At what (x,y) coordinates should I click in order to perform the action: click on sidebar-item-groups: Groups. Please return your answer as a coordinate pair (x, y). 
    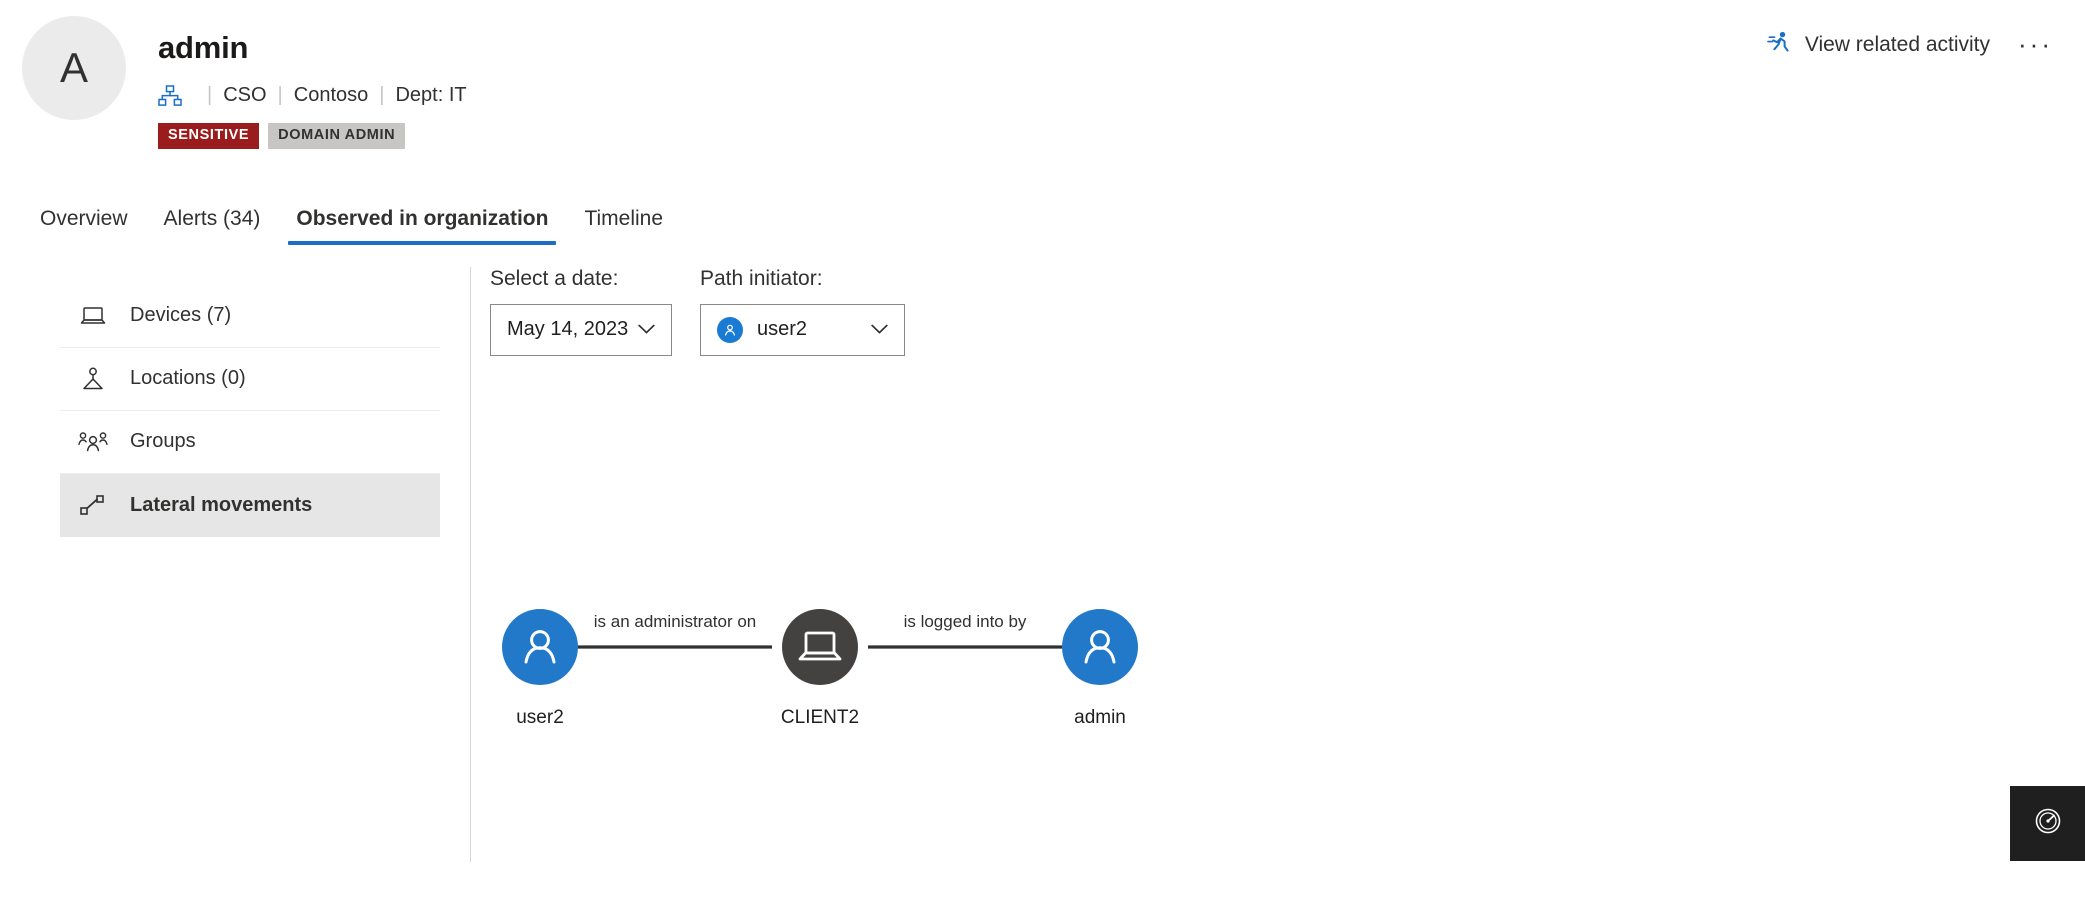
    Looking at the image, I should click on (250, 442).